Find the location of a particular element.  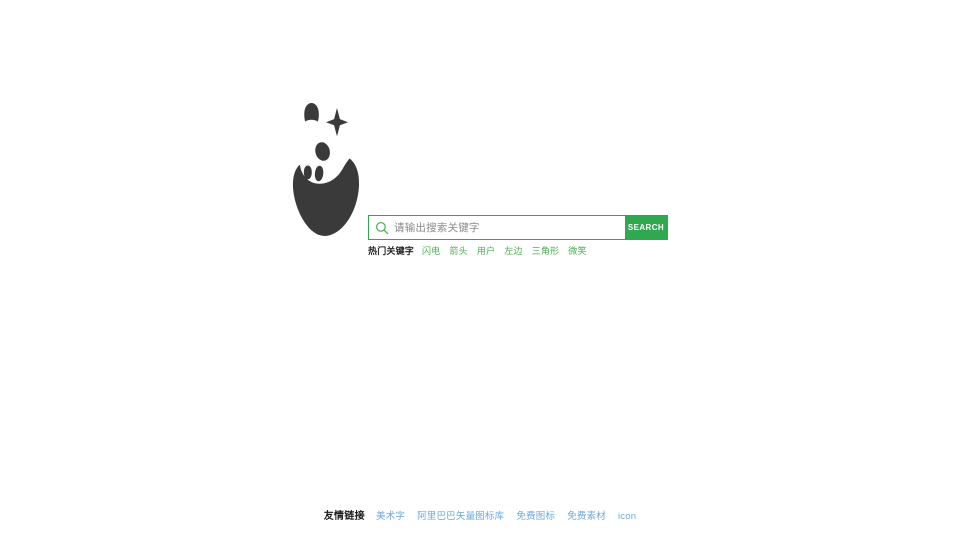

search-button: SEARCH is located at coordinates (646, 227).